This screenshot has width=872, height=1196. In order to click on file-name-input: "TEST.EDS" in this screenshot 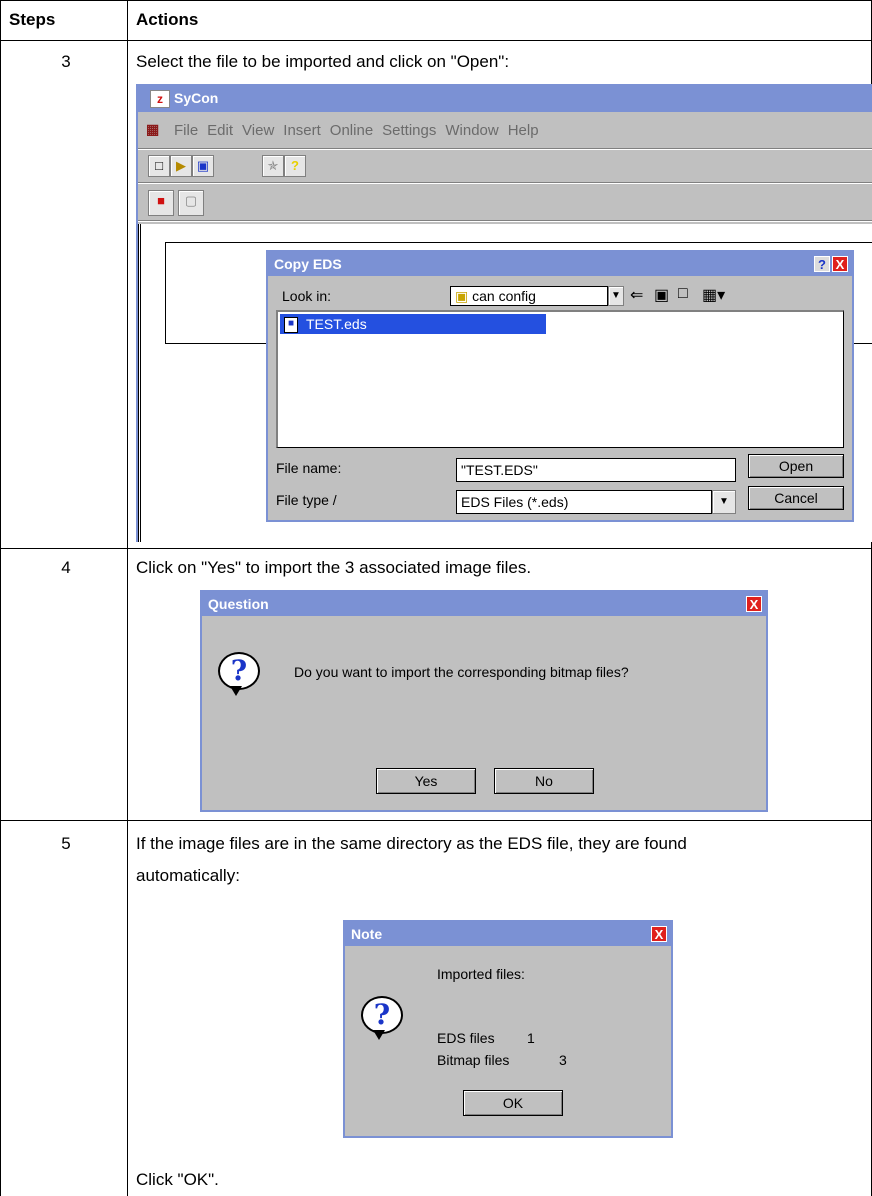, I will do `click(596, 470)`.